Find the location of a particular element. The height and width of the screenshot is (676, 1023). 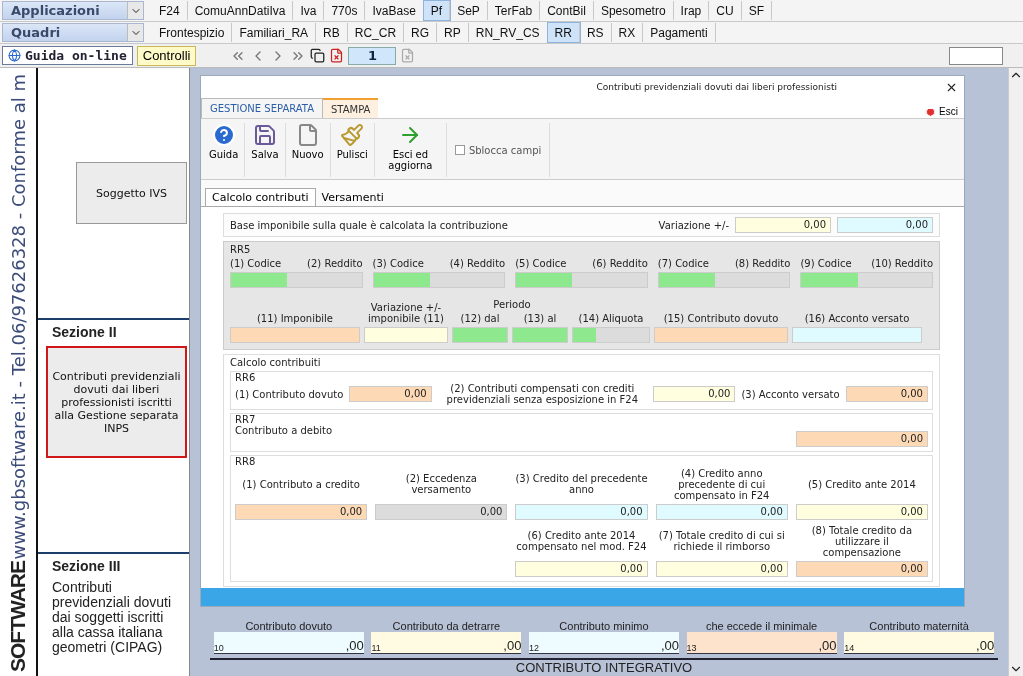

pages-icon is located at coordinates (318, 55).